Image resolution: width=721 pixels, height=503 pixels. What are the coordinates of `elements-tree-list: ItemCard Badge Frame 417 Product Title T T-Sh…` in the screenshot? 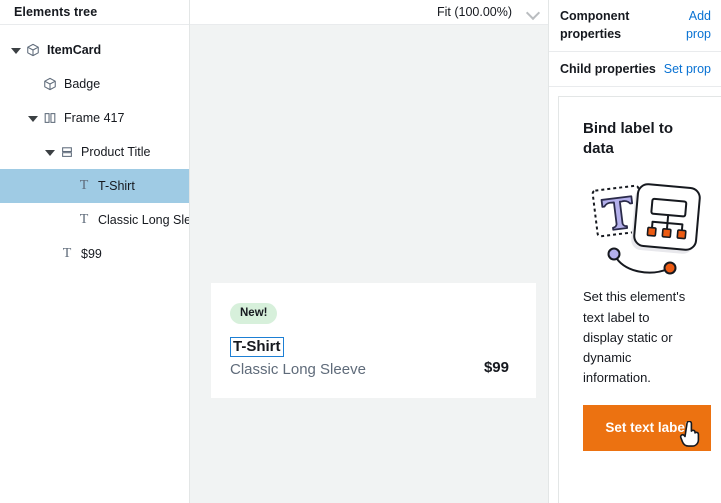 It's located at (94, 148).